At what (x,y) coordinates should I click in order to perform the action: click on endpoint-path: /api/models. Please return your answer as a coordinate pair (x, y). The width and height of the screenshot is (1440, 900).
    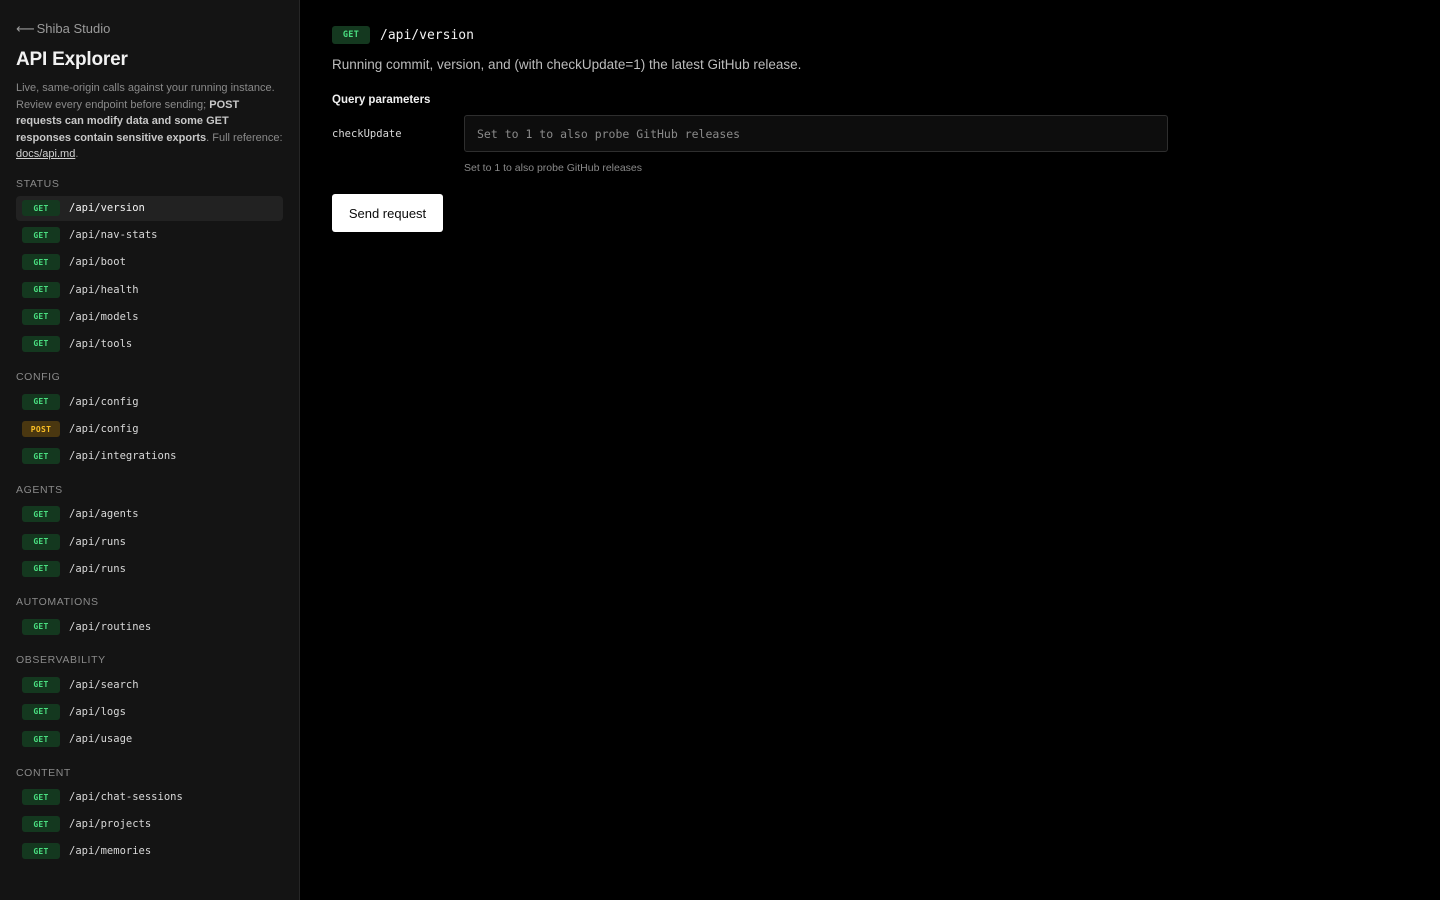
    Looking at the image, I should click on (104, 316).